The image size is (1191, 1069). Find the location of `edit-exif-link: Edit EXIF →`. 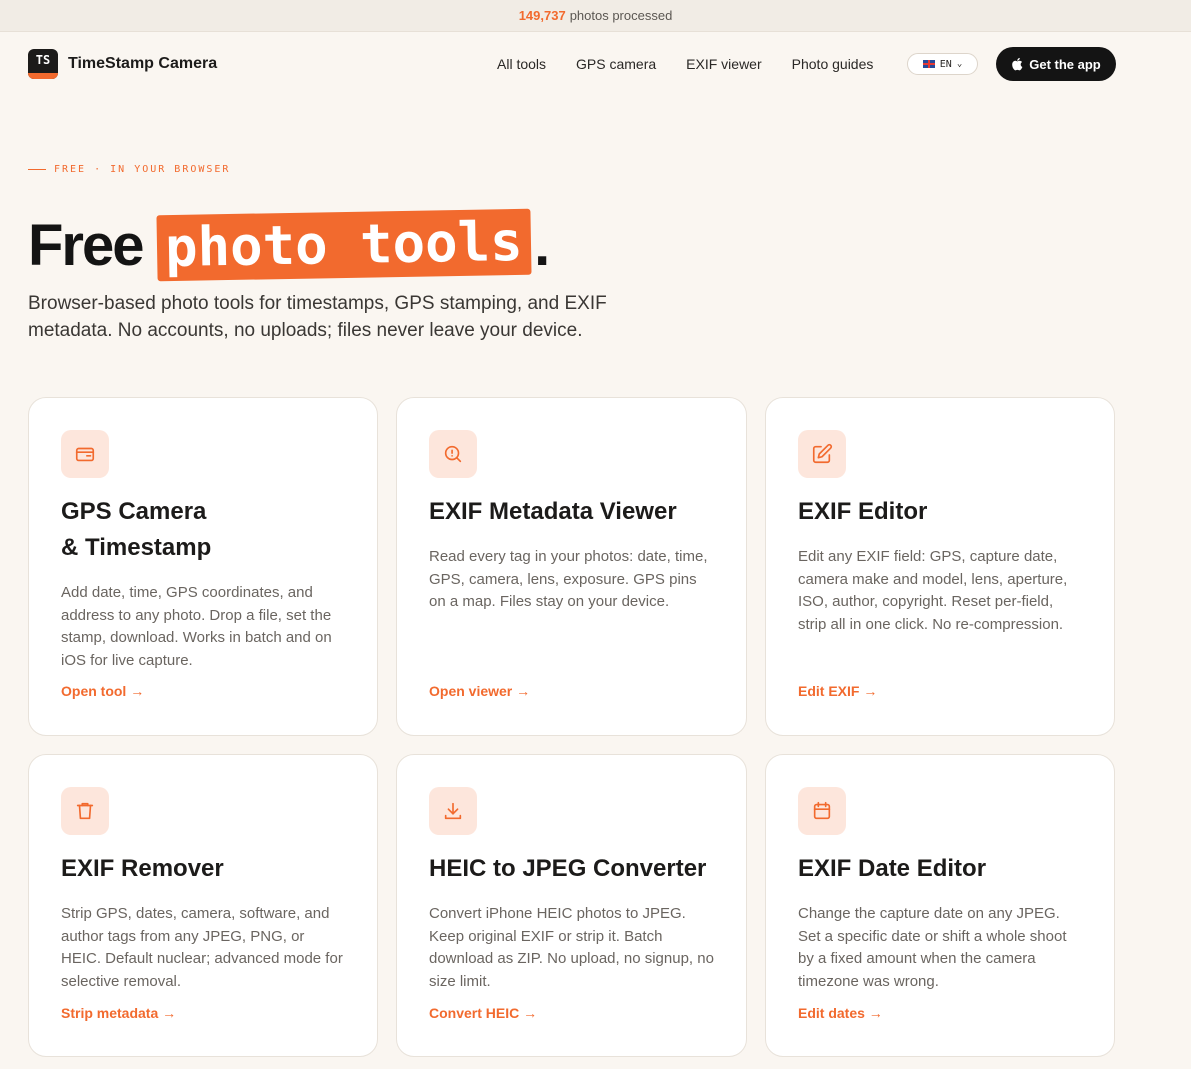

edit-exif-link: Edit EXIF → is located at coordinates (837, 691).